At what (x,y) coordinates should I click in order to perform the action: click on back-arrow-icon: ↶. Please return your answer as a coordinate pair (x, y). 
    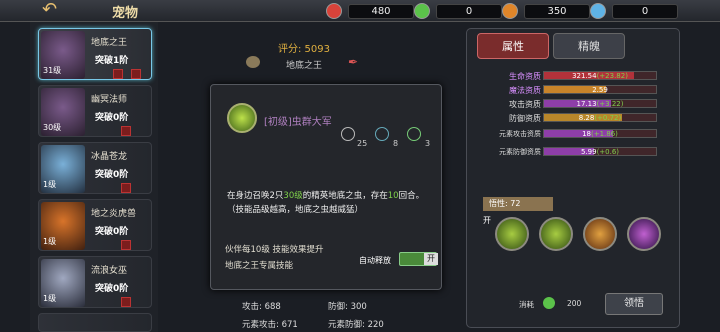
    Looking at the image, I should click on (63, 11).